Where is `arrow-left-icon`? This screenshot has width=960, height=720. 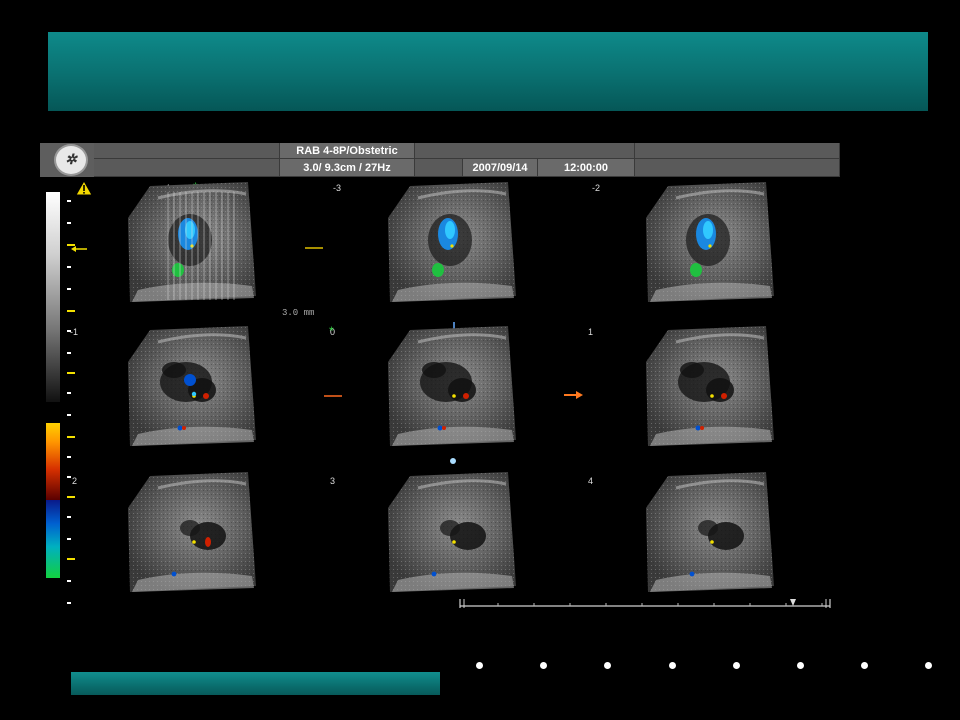 arrow-left-icon is located at coordinates (79, 249).